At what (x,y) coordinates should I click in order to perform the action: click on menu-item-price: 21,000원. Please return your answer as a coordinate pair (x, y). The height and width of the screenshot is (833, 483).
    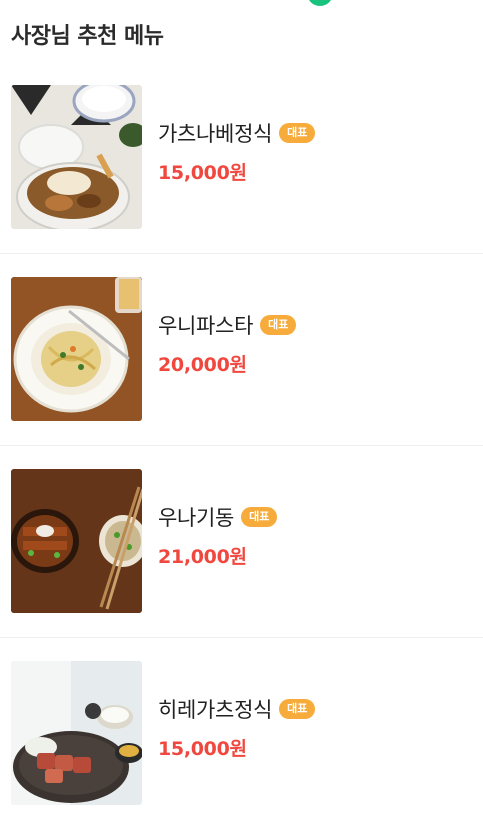
    Looking at the image, I should click on (202, 557).